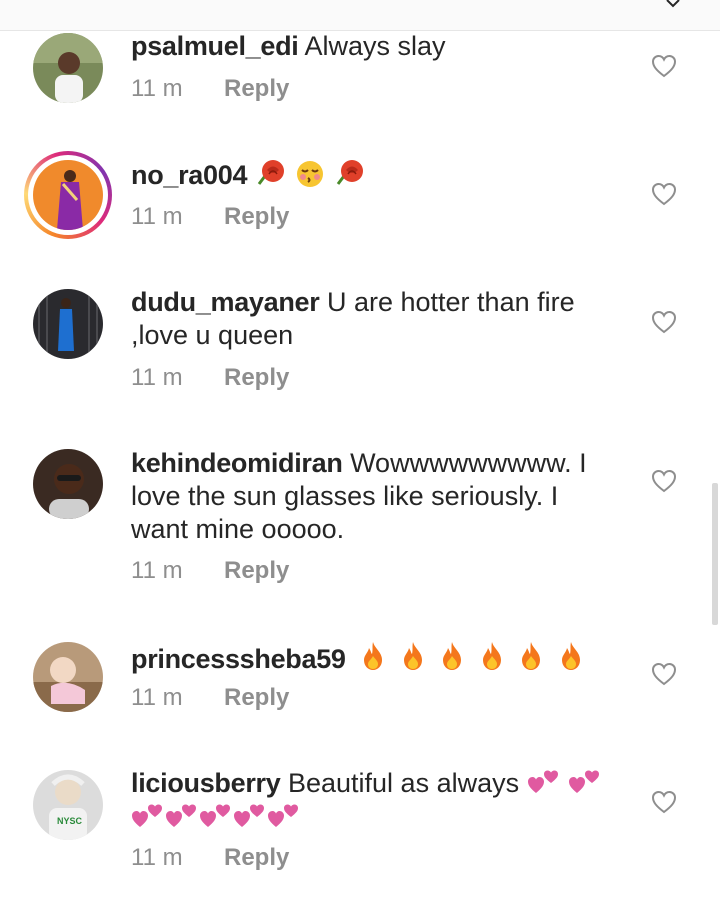 The height and width of the screenshot is (900, 720). I want to click on svg-text: NYSC, so click(70, 821).